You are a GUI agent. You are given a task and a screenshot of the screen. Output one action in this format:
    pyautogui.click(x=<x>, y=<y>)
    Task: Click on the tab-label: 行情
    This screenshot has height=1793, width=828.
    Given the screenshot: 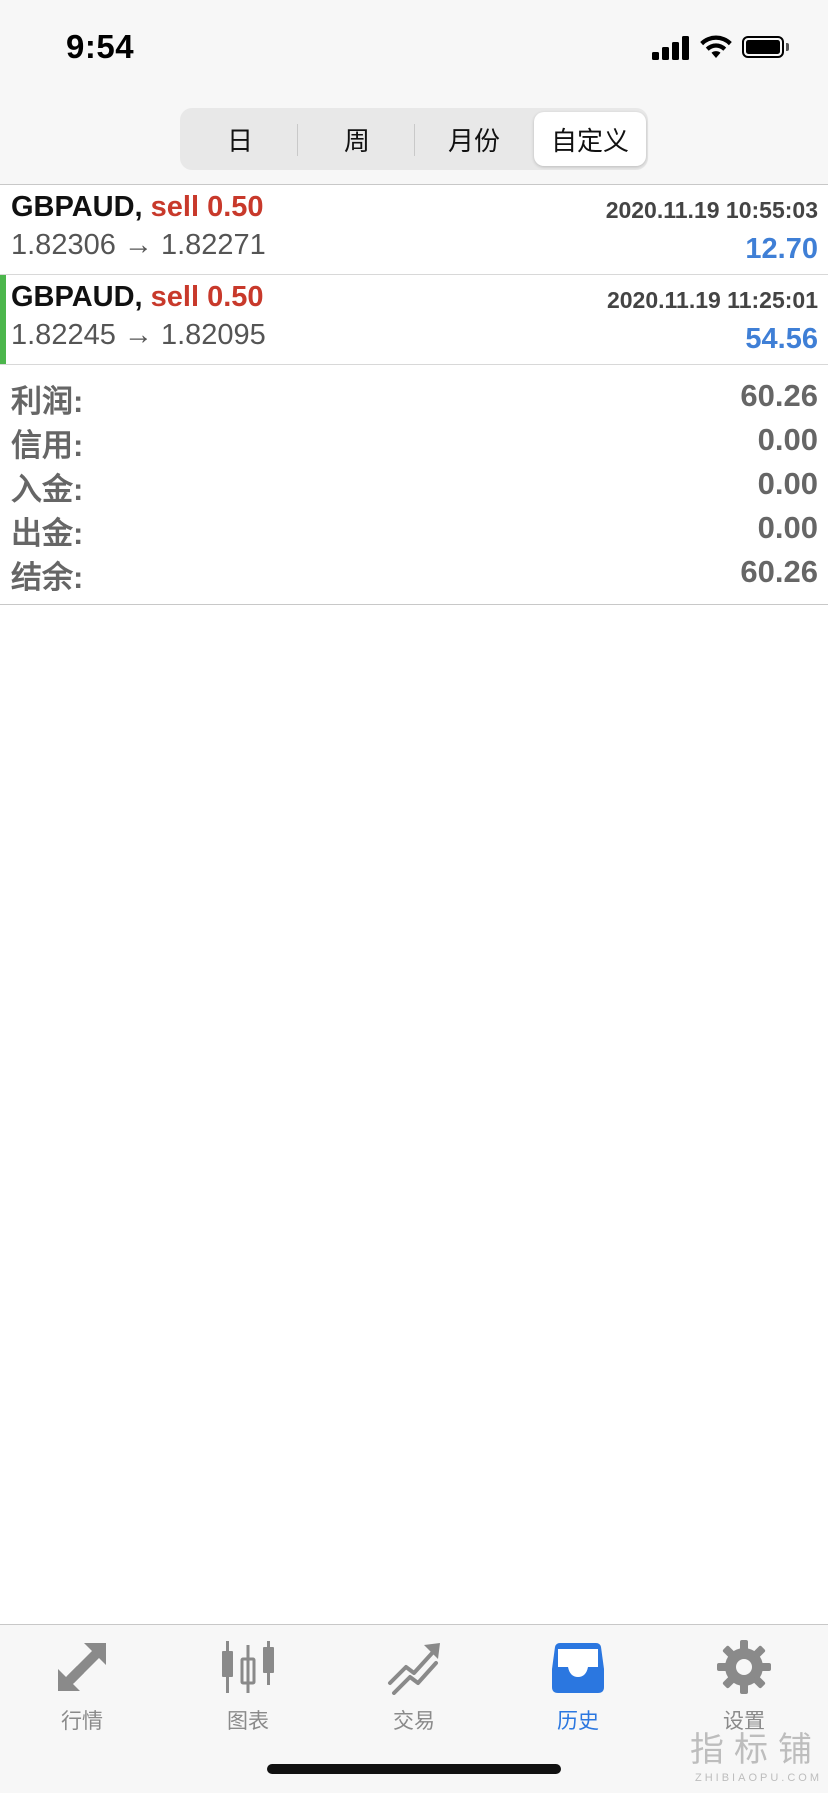 What is the action you would take?
    pyautogui.click(x=82, y=1721)
    